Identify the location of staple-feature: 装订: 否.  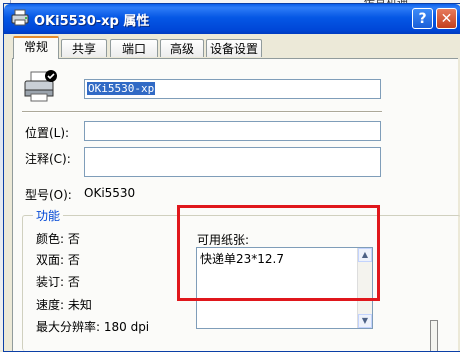
(58, 282).